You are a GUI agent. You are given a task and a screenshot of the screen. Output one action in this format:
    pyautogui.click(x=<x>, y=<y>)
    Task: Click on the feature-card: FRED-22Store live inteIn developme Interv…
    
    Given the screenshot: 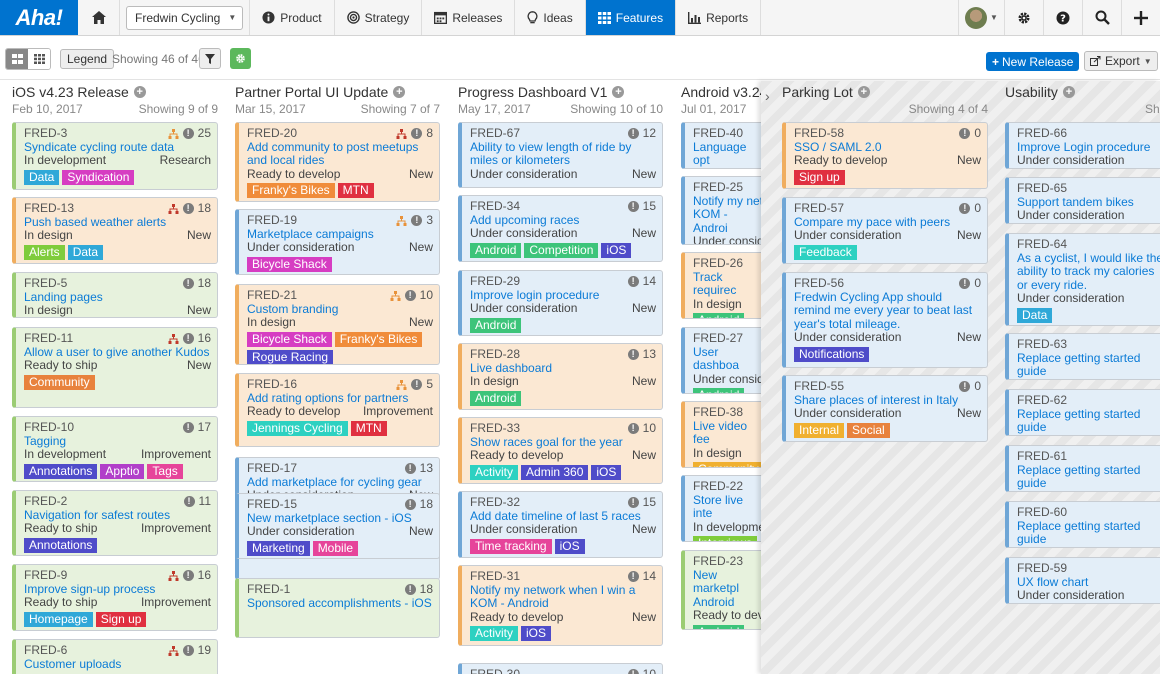 What is the action you would take?
    pyautogui.click(x=726, y=508)
    